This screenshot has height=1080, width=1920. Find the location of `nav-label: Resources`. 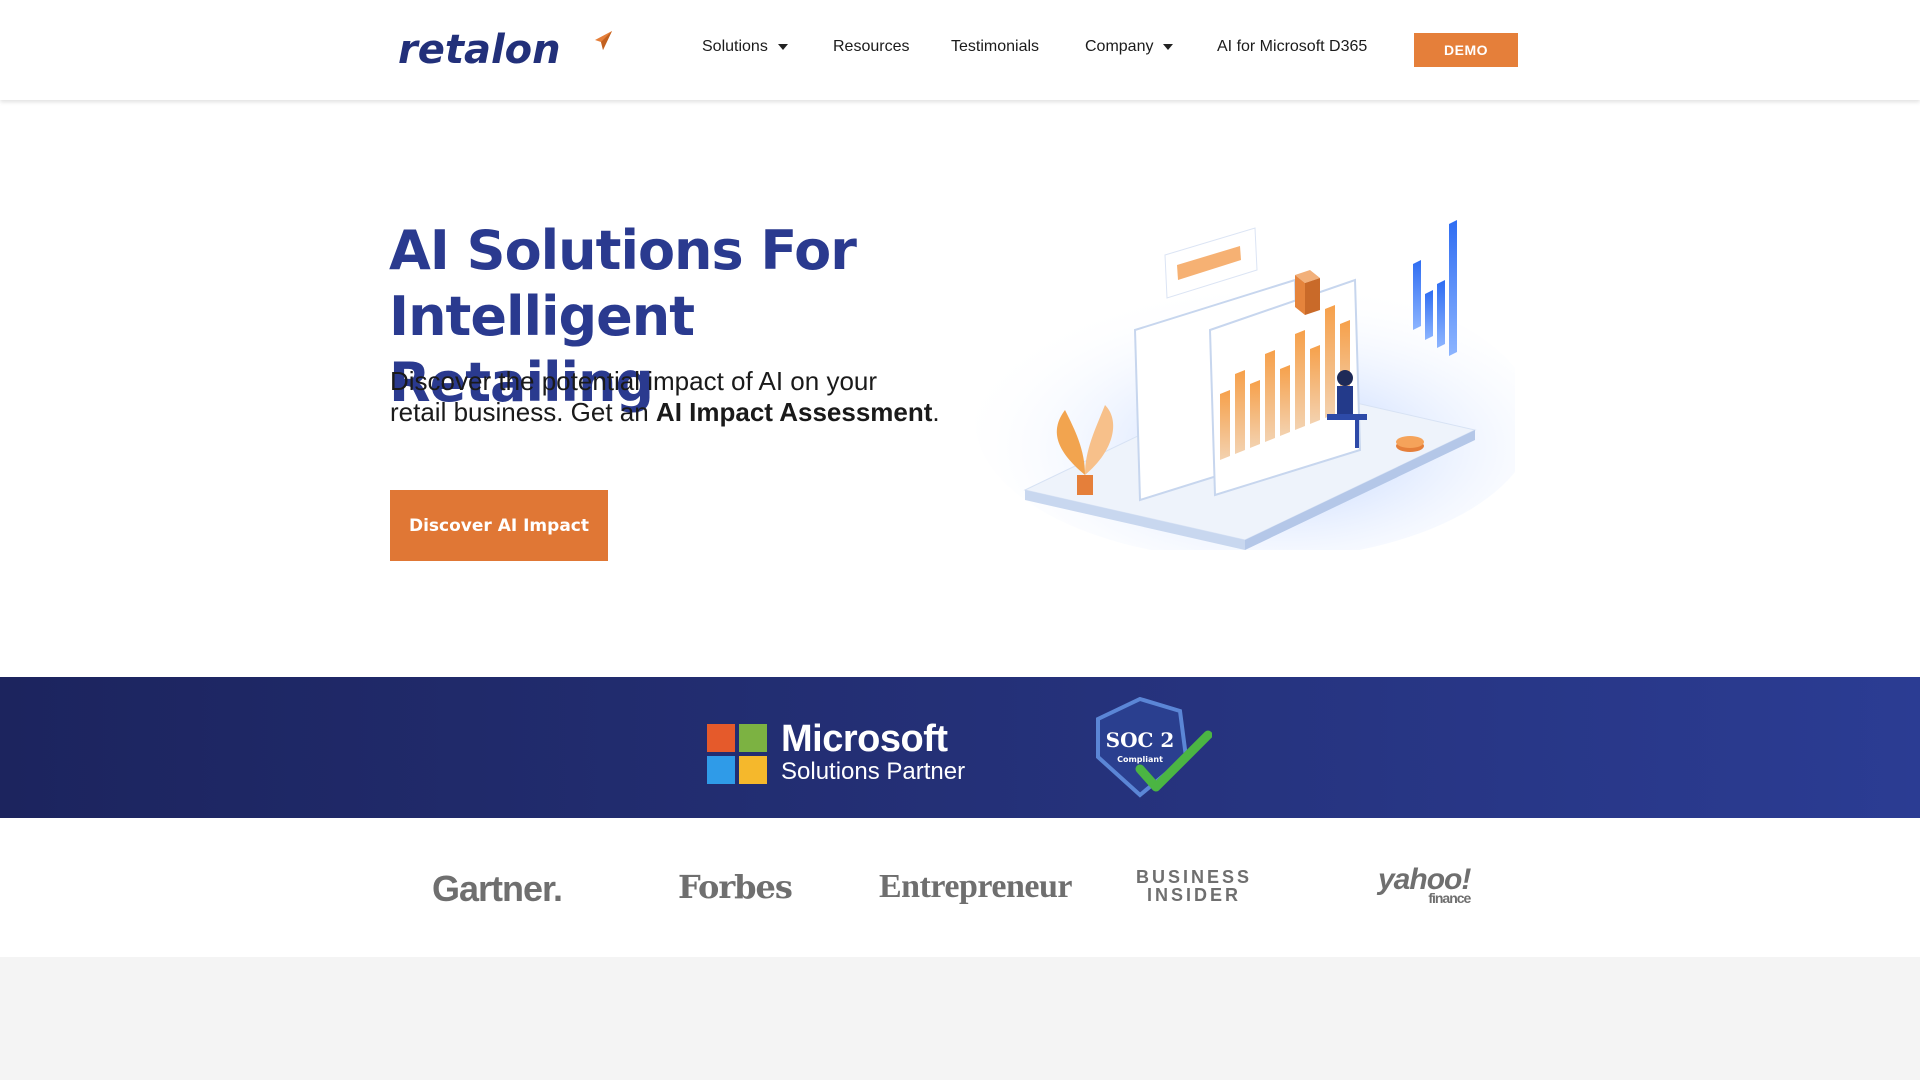

nav-label: Resources is located at coordinates (871, 46).